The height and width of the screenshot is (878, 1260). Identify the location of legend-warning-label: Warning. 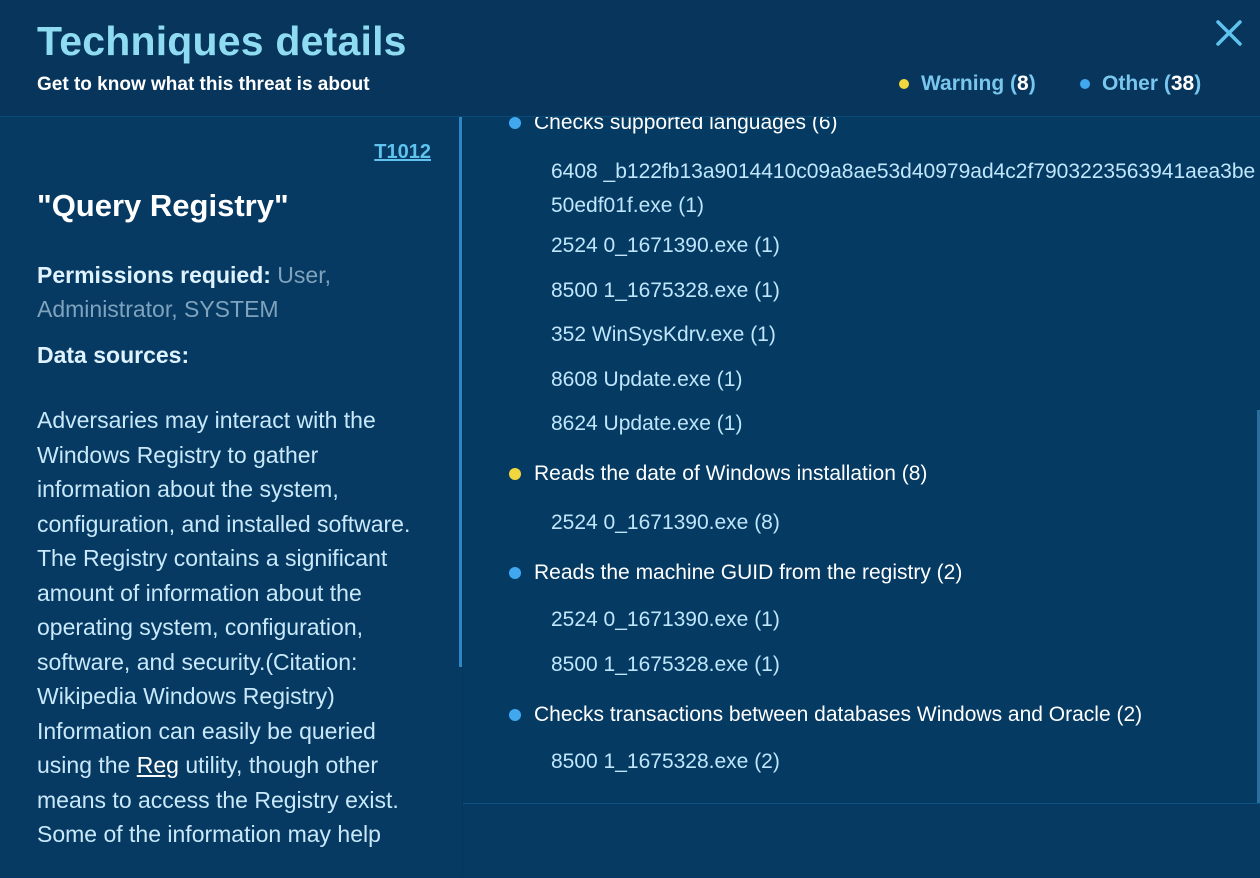
(963, 83).